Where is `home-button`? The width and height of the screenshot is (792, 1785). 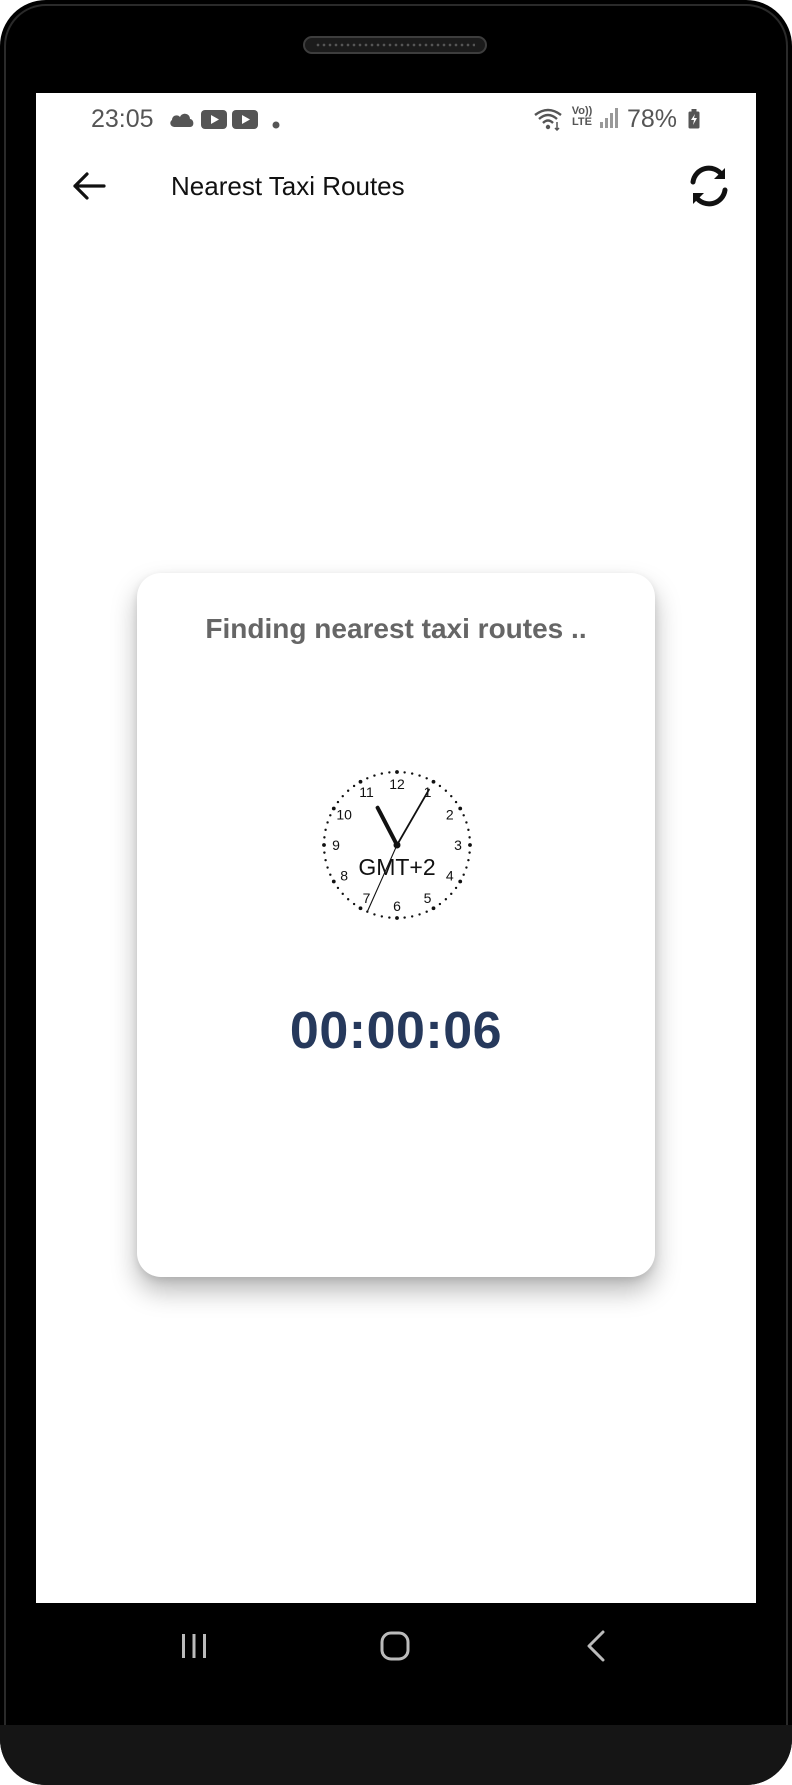 home-button is located at coordinates (395, 1648).